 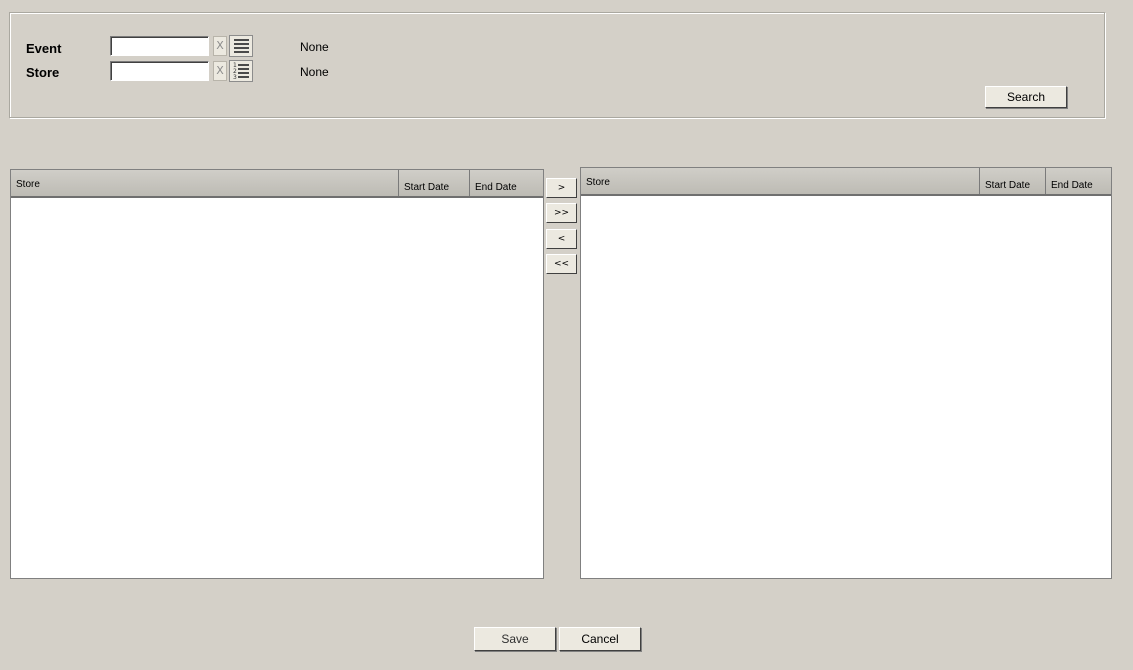 I want to click on available-grid-header: Store Start Date End Date, so click(x=277, y=184).